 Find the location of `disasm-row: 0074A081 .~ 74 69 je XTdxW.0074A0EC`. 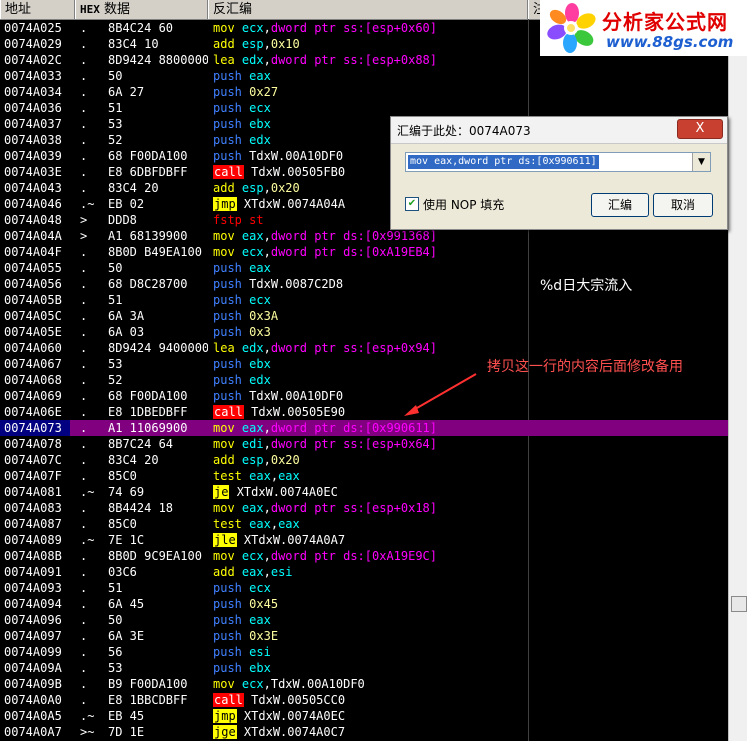

disasm-row: 0074A081 .~ 74 69 je XTdxW.0074A0EC is located at coordinates (364, 492).